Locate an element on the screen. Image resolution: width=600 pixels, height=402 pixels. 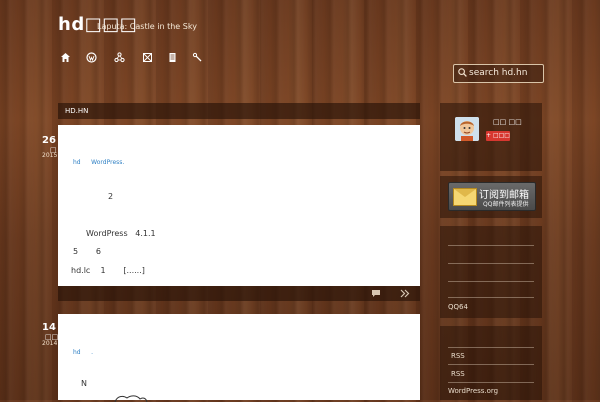
grid-icon is located at coordinates (147, 58).